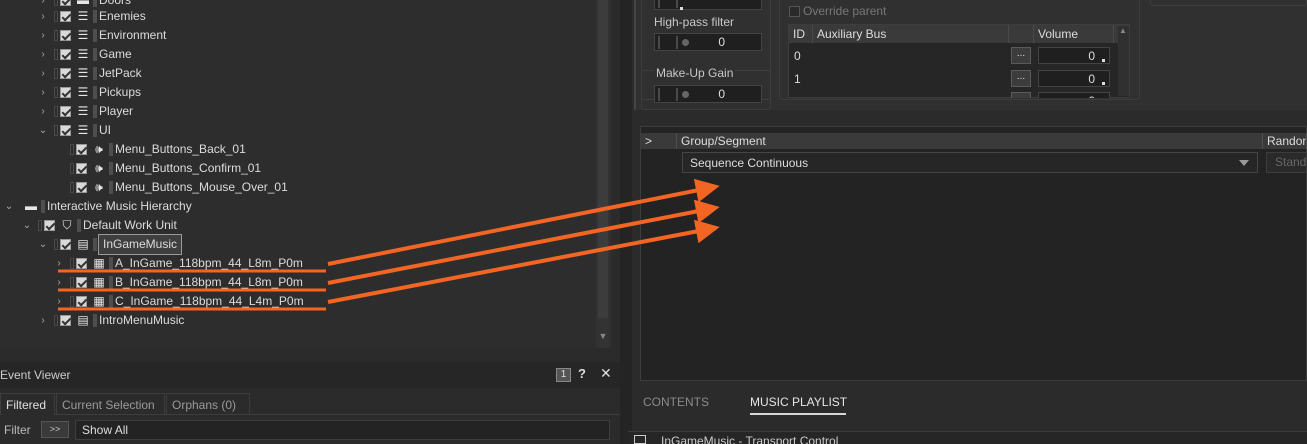  I want to click on expand-column: >, so click(659, 141).